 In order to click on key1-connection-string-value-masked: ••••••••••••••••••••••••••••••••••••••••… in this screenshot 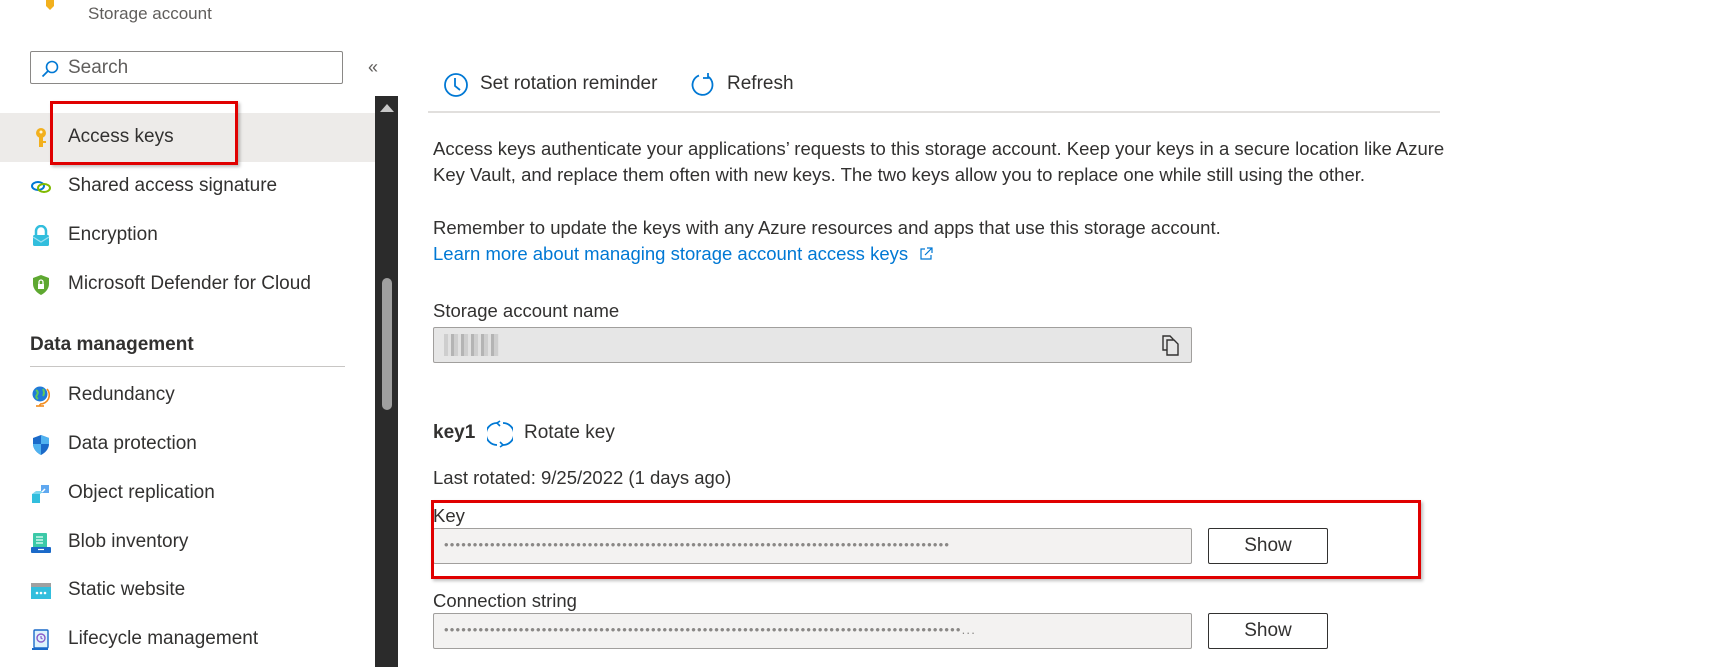, I will do `click(710, 629)`.